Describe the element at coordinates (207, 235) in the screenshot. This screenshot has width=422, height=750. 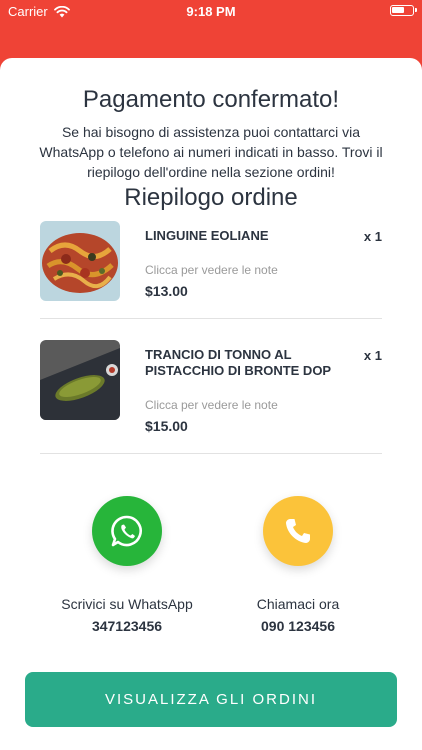
I see `item-name: LINGUINE EOLIANE` at that location.